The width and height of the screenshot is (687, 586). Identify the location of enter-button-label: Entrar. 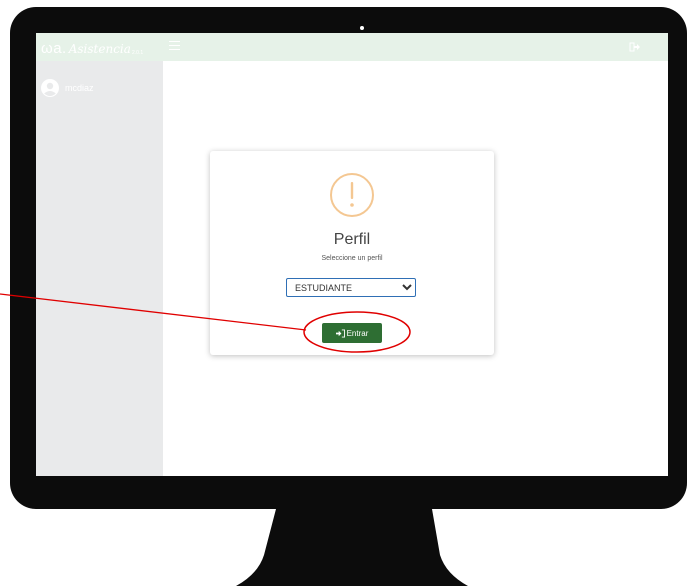
(357, 333).